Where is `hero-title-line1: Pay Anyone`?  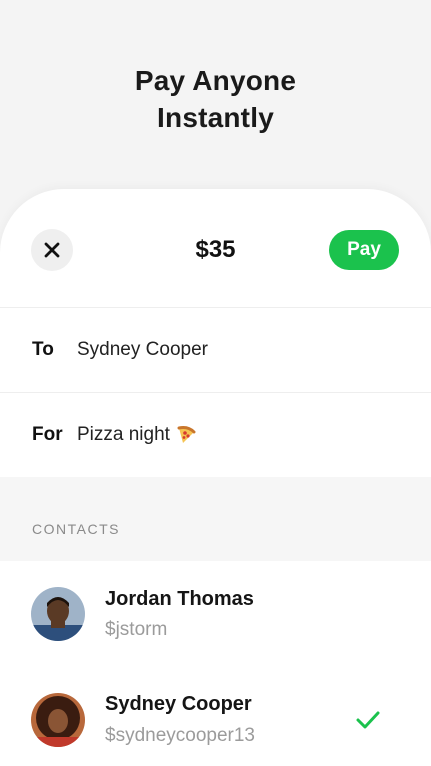 hero-title-line1: Pay Anyone is located at coordinates (215, 80).